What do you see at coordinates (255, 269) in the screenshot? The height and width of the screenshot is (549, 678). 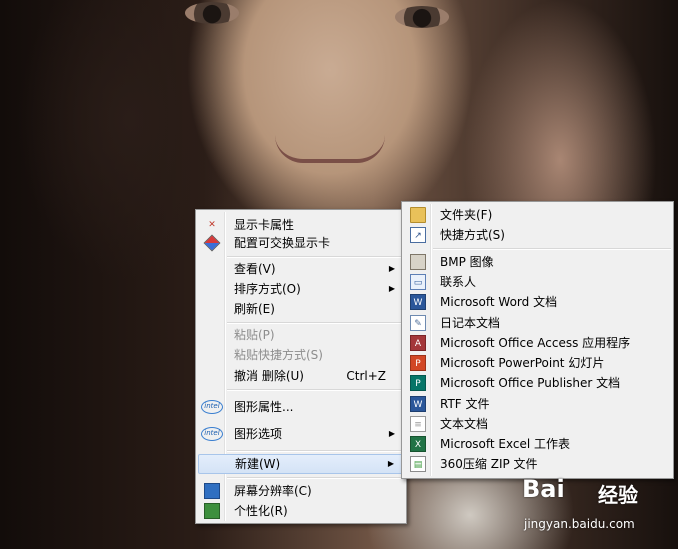 I see `menu-item-label: 查看(V)` at bounding box center [255, 269].